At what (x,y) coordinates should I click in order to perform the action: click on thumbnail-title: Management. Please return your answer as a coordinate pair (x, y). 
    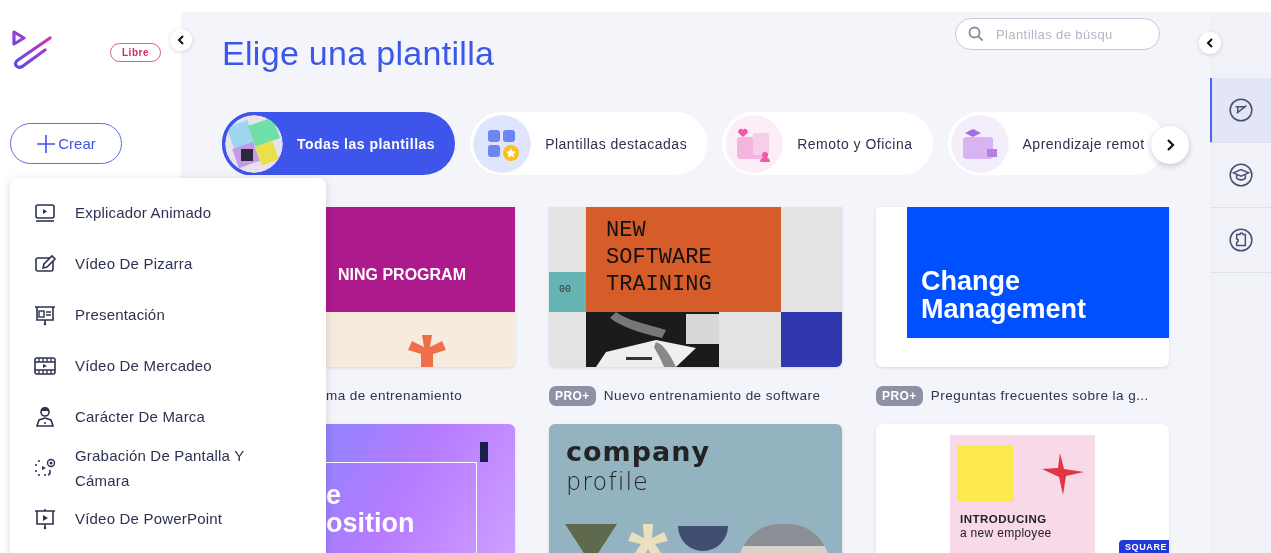
    Looking at the image, I should click on (1004, 309).